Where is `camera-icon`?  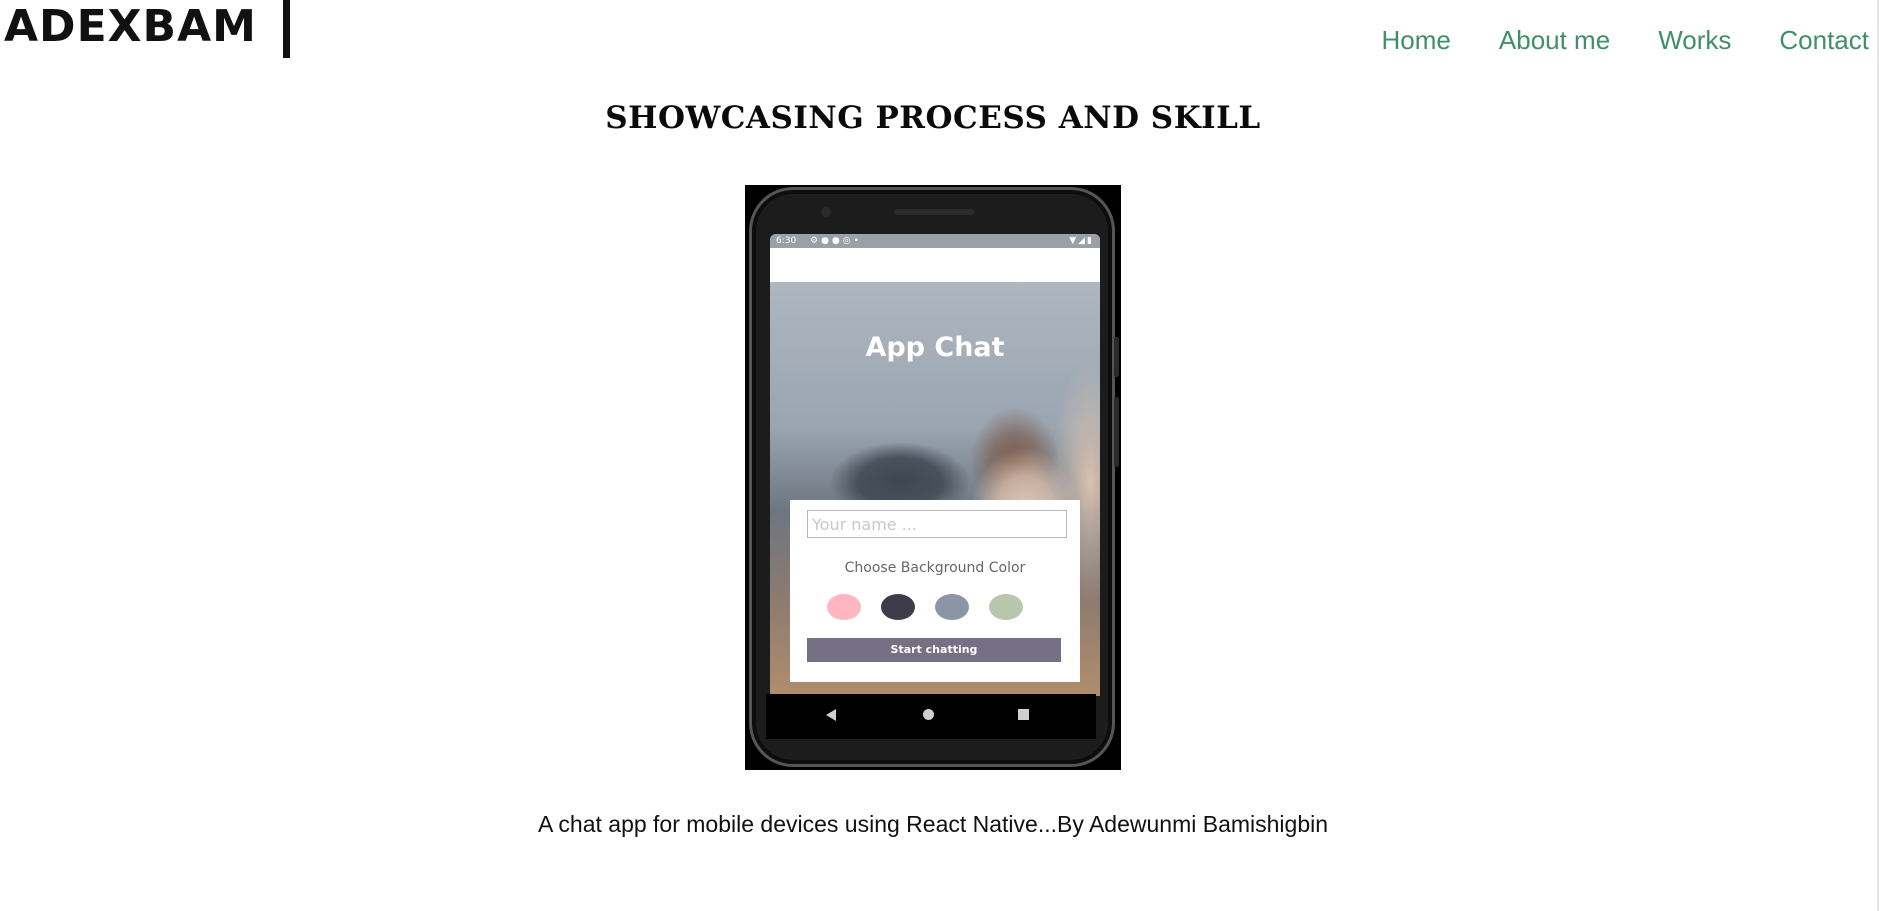 camera-icon is located at coordinates (826, 212).